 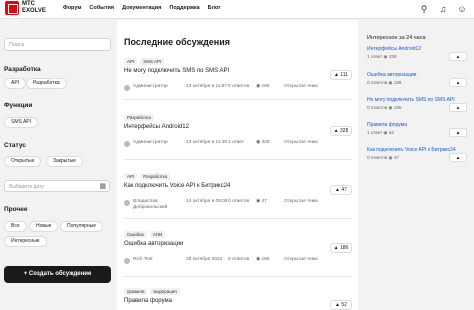 I want to click on discussion-title: Как подключить Voice API к Битрикс24, so click(x=238, y=186).